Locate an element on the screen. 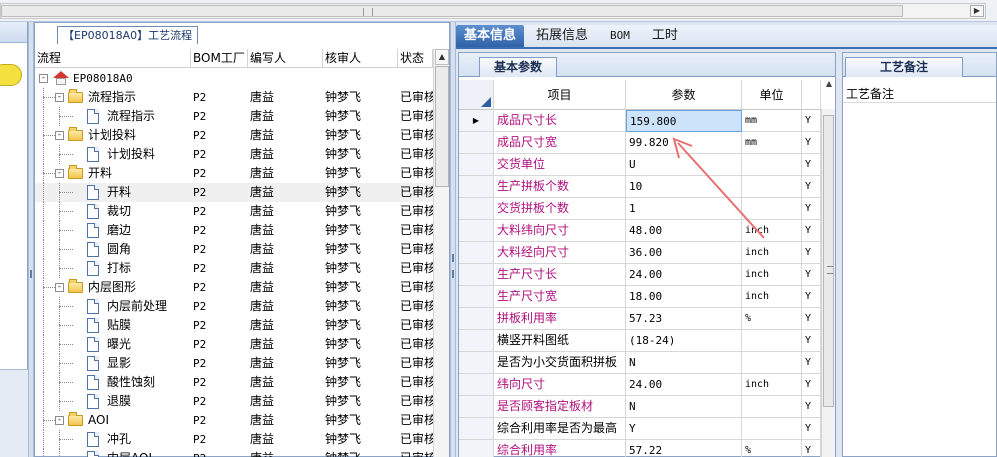 The width and height of the screenshot is (997, 457). column-unit: 单位 is located at coordinates (772, 95).